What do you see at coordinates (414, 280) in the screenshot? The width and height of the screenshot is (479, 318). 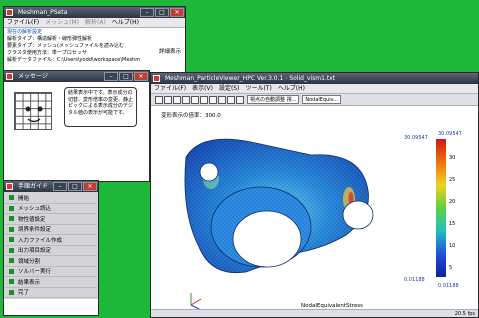 I see `legend-min-label: 0.01188` at bounding box center [414, 280].